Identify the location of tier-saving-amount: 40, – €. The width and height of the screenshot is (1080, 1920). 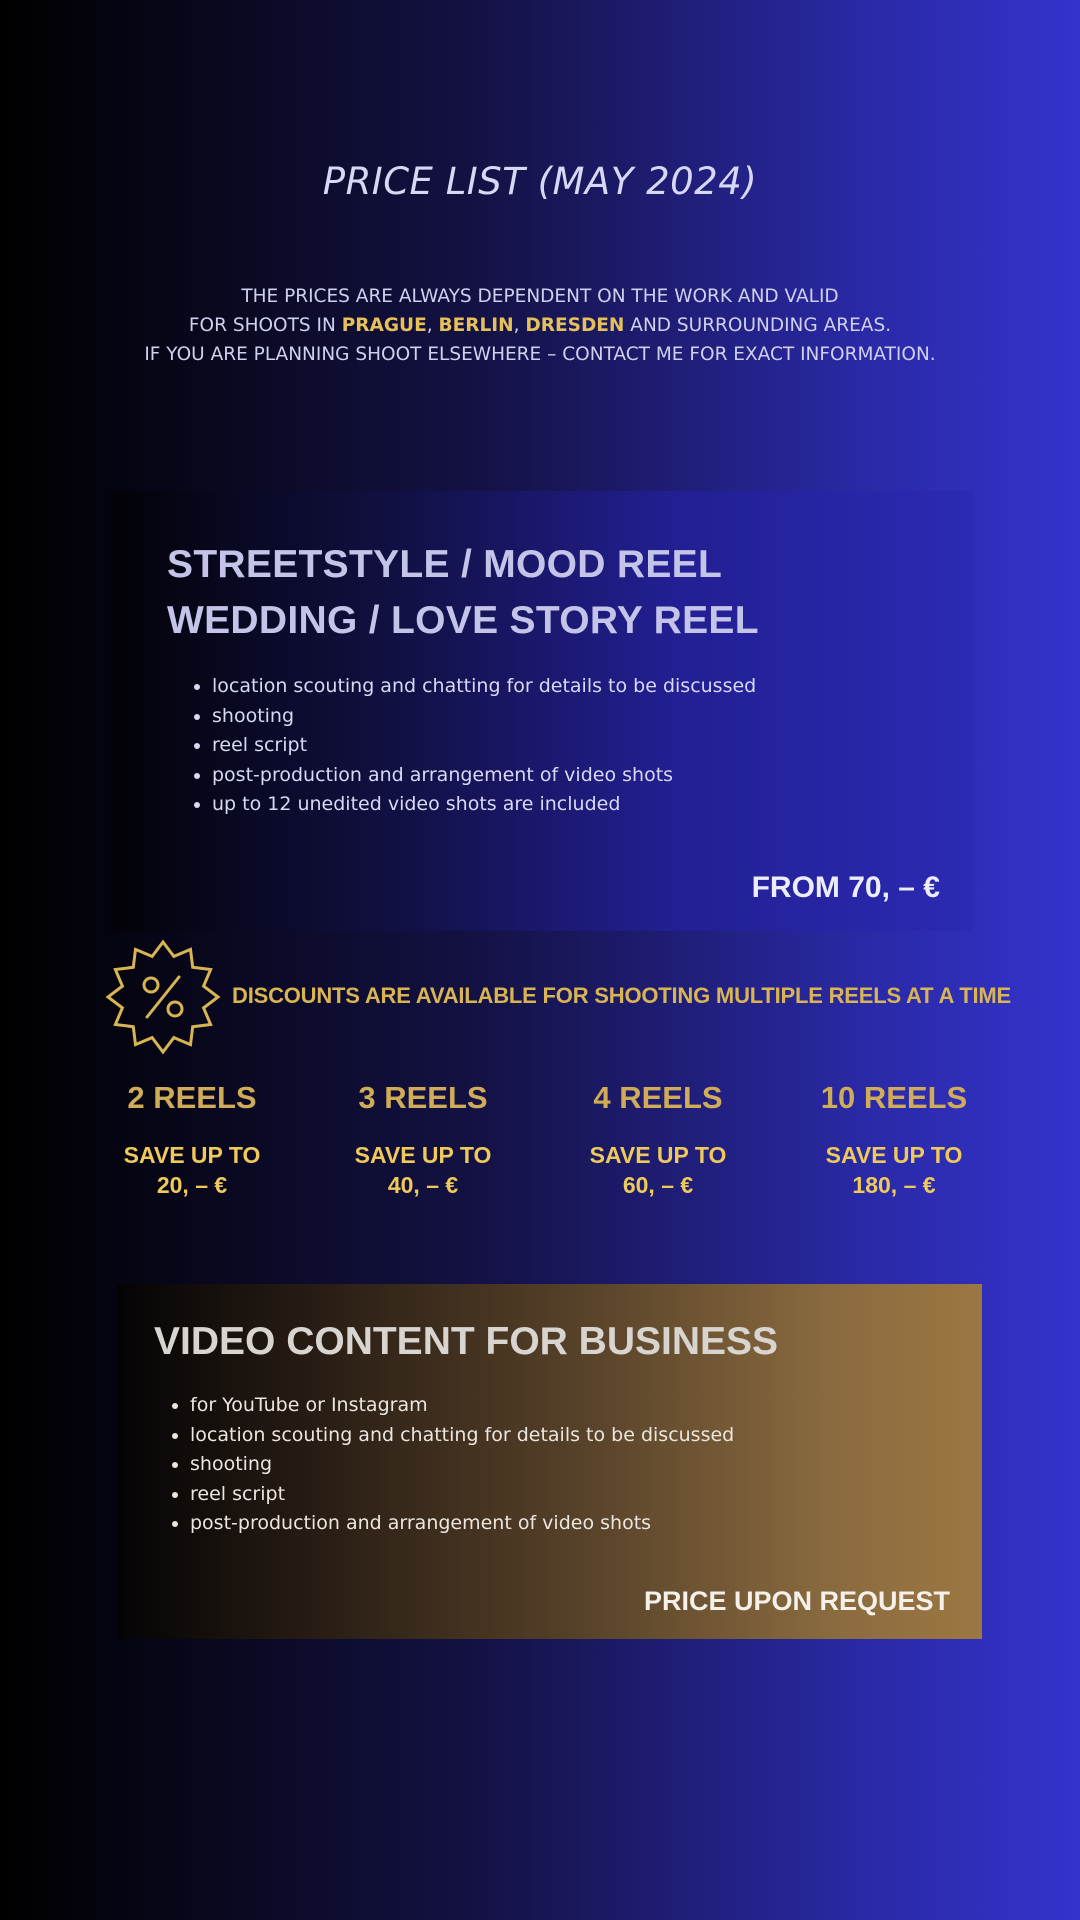
(423, 1185).